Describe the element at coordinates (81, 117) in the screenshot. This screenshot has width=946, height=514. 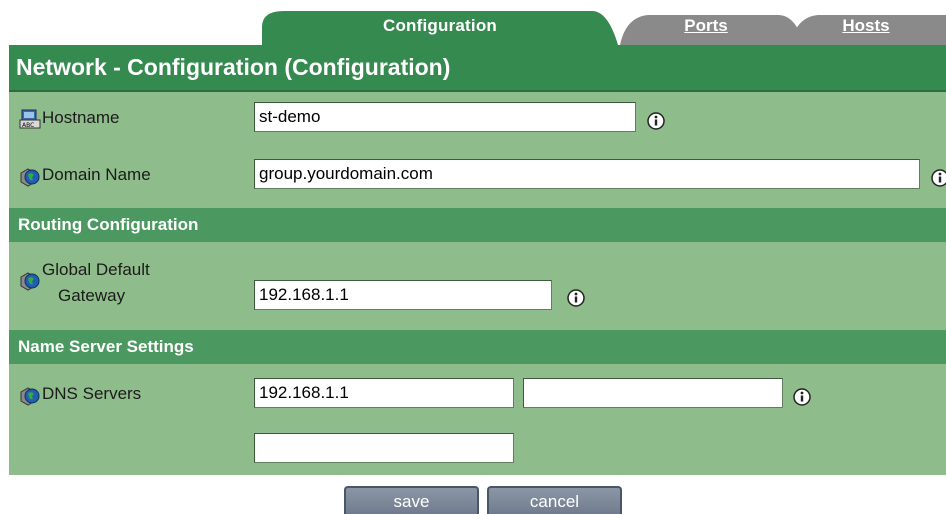
I see `hostname-label: Hostname` at that location.